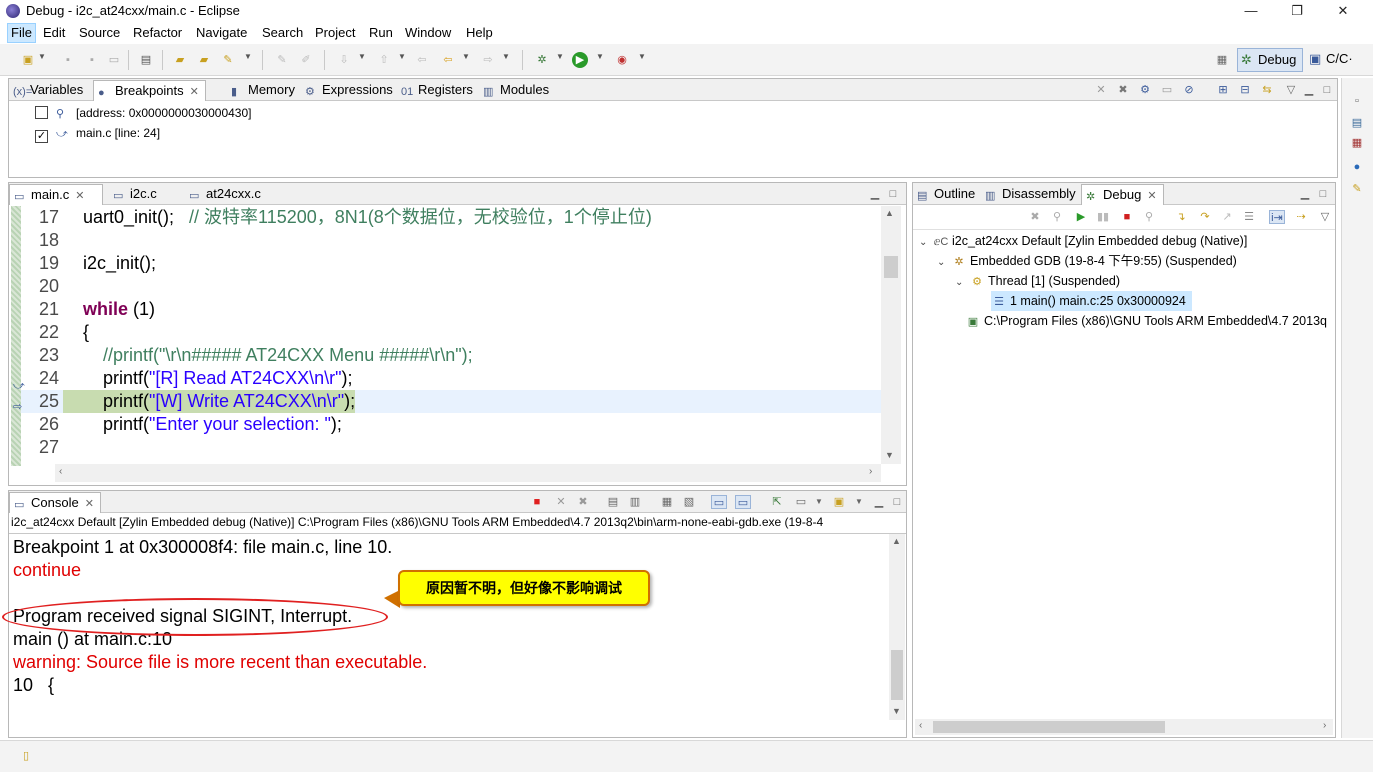 This screenshot has width=1373, height=772. What do you see at coordinates (402, 56) in the screenshot?
I see `prev-annotation-dropdown-icon: ▼` at bounding box center [402, 56].